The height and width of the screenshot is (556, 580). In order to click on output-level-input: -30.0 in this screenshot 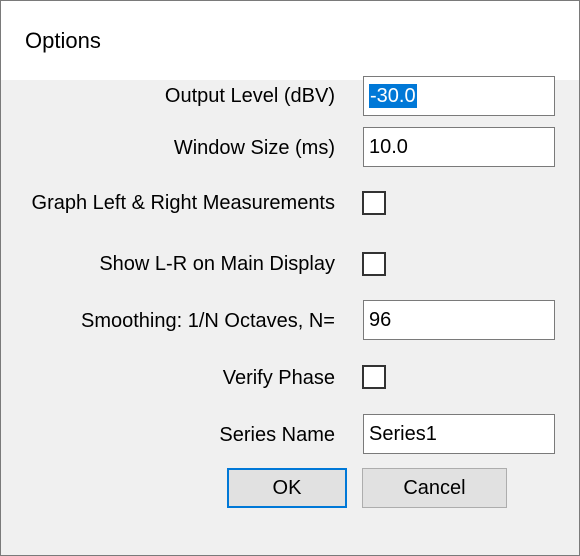, I will do `click(459, 96)`.